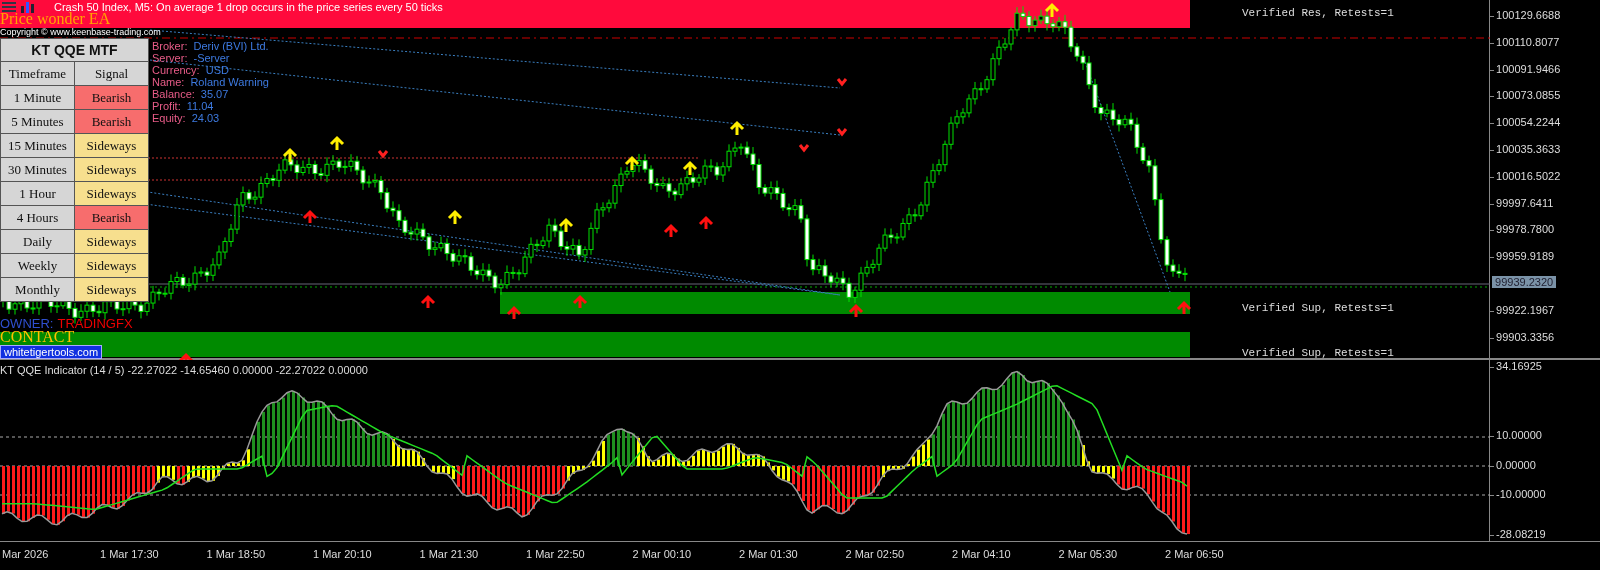  I want to click on time-label: 2 Mar 02:50, so click(875, 554).